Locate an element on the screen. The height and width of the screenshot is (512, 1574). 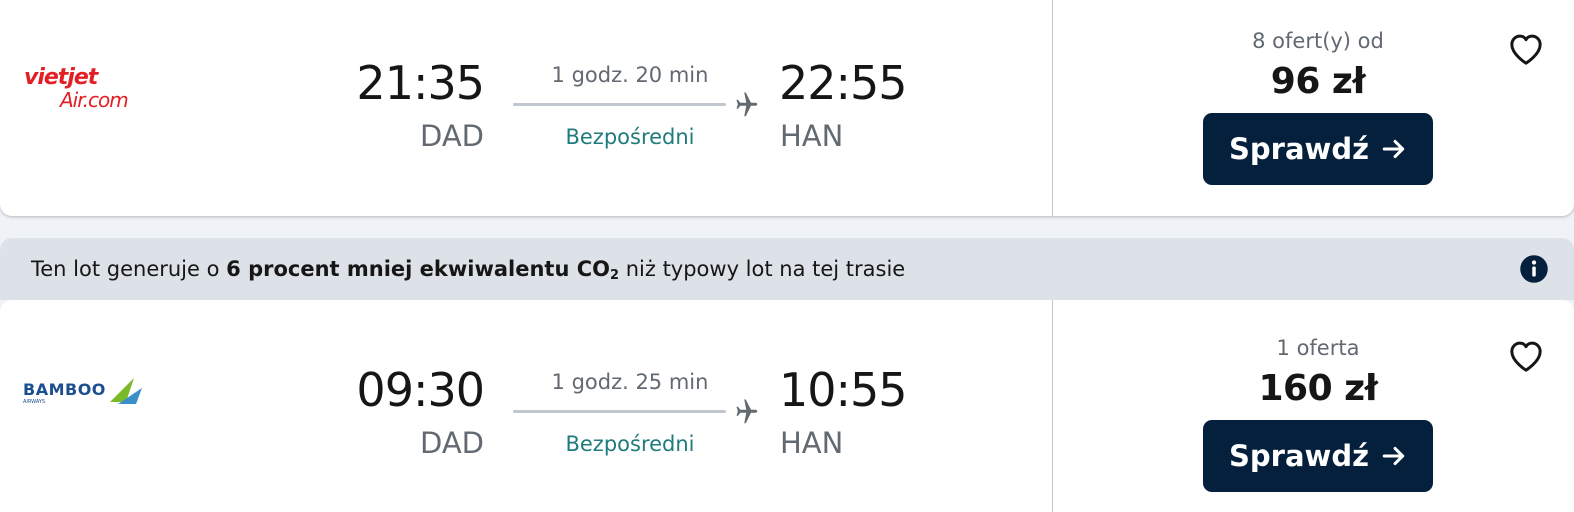
vietjet-air-logo: vietjet Air.com is located at coordinates (76, 88).